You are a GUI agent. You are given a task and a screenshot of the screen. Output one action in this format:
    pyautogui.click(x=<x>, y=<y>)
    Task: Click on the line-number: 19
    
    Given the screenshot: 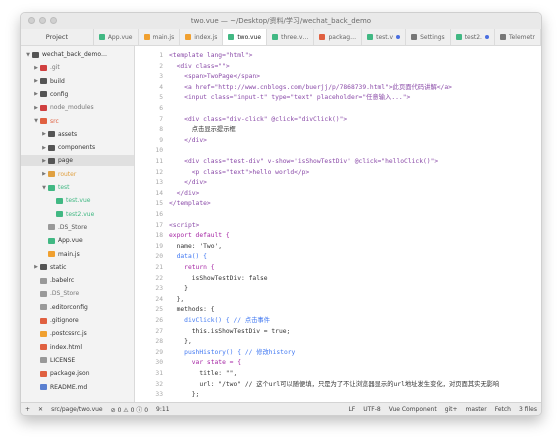 What is the action you would take?
    pyautogui.click(x=159, y=246)
    